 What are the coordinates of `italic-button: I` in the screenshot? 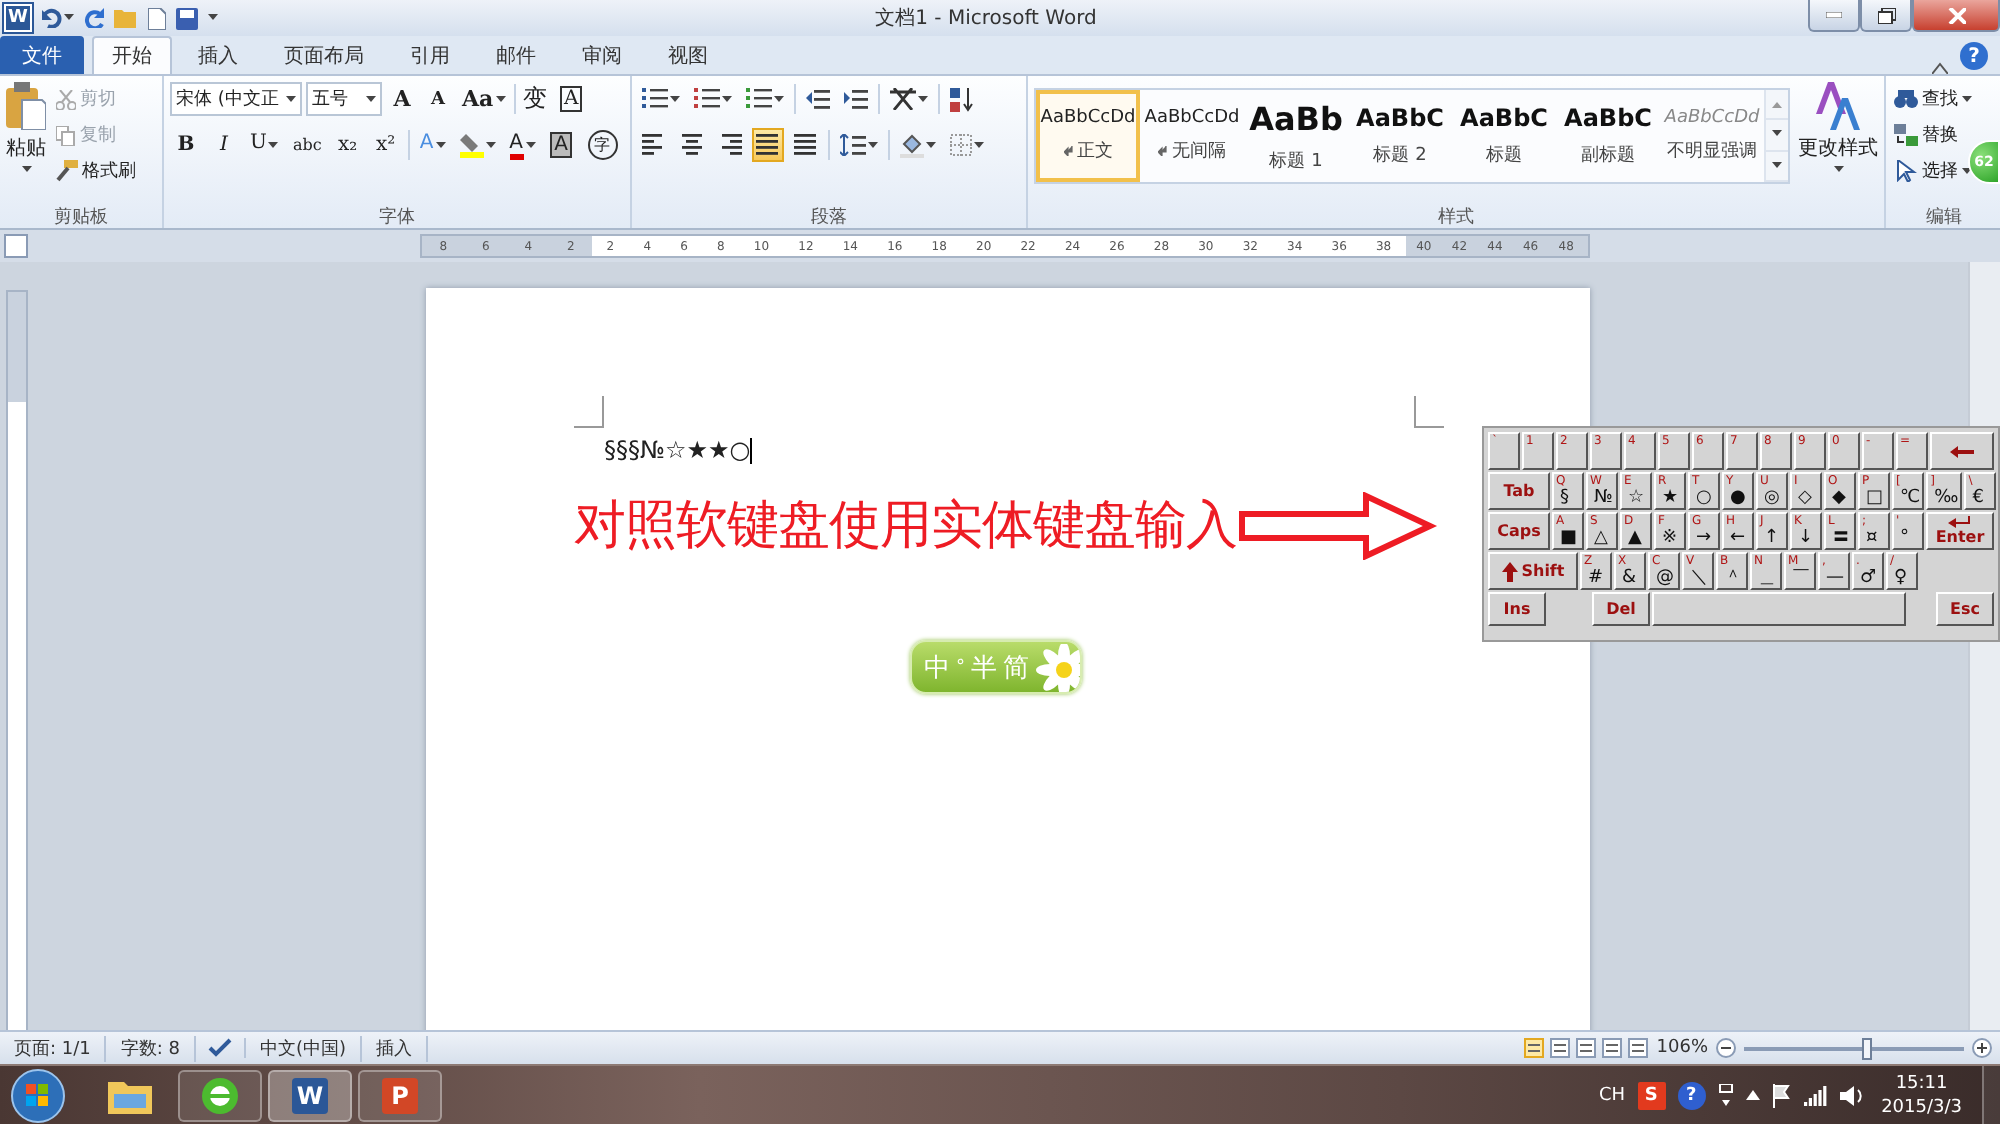 It's located at (224, 145).